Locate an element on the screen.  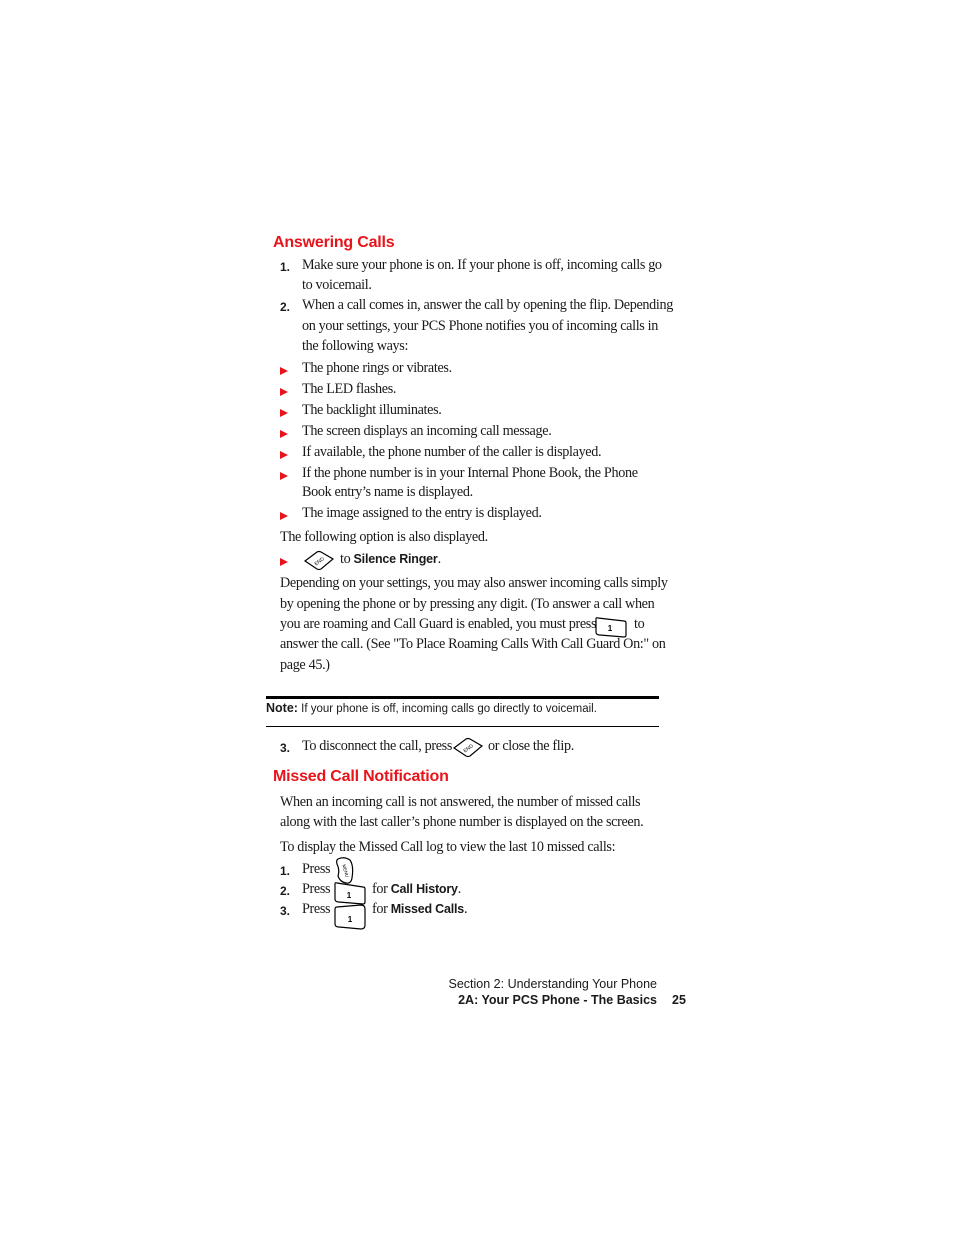
heading-answering-calls: Answering Calls is located at coordinates (334, 242).